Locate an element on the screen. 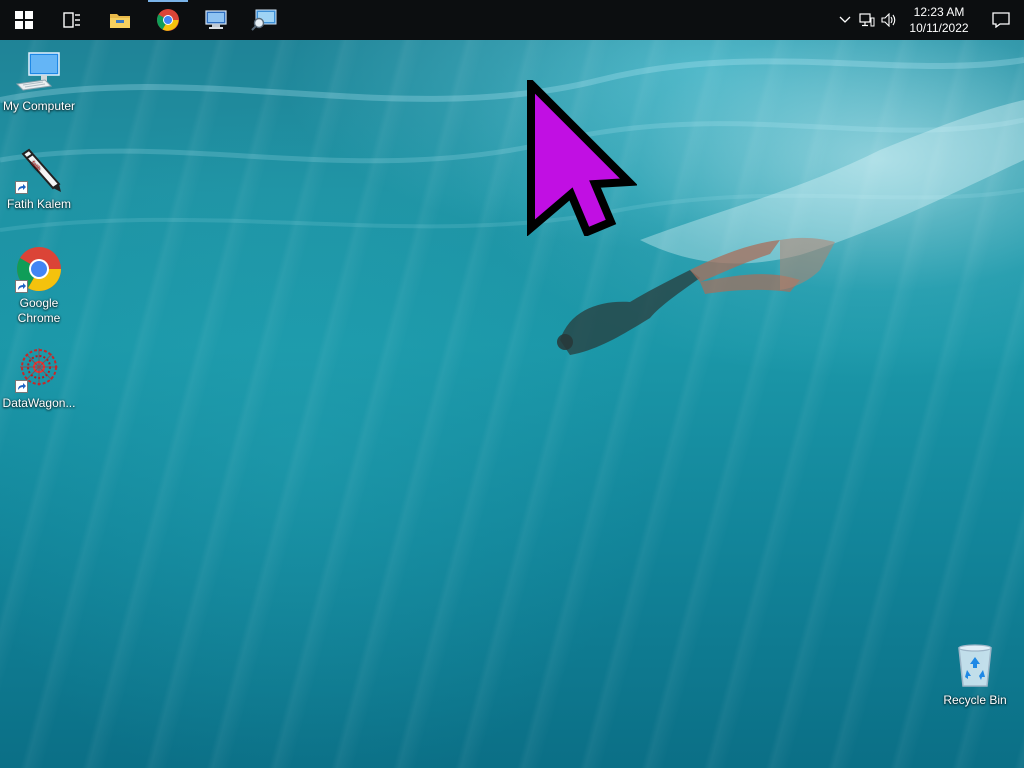  pen-icon: fatih is located at coordinates (39, 170).